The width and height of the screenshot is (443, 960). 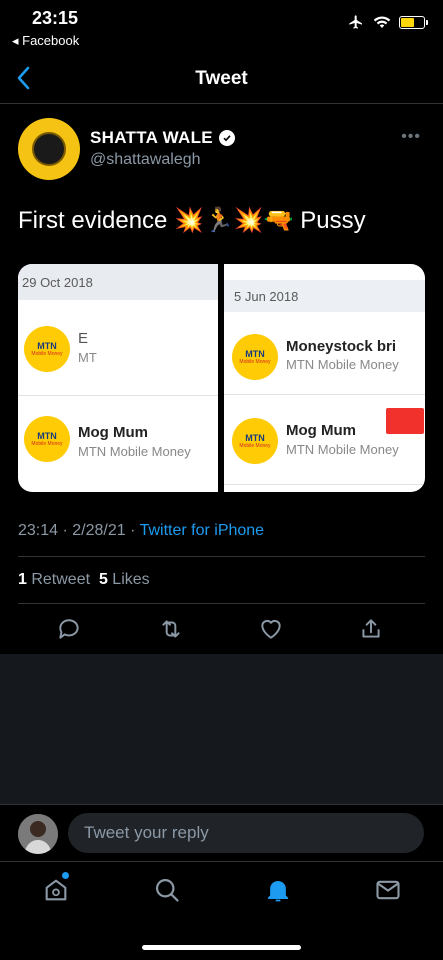 I want to click on like-count: 5, so click(x=103, y=579).